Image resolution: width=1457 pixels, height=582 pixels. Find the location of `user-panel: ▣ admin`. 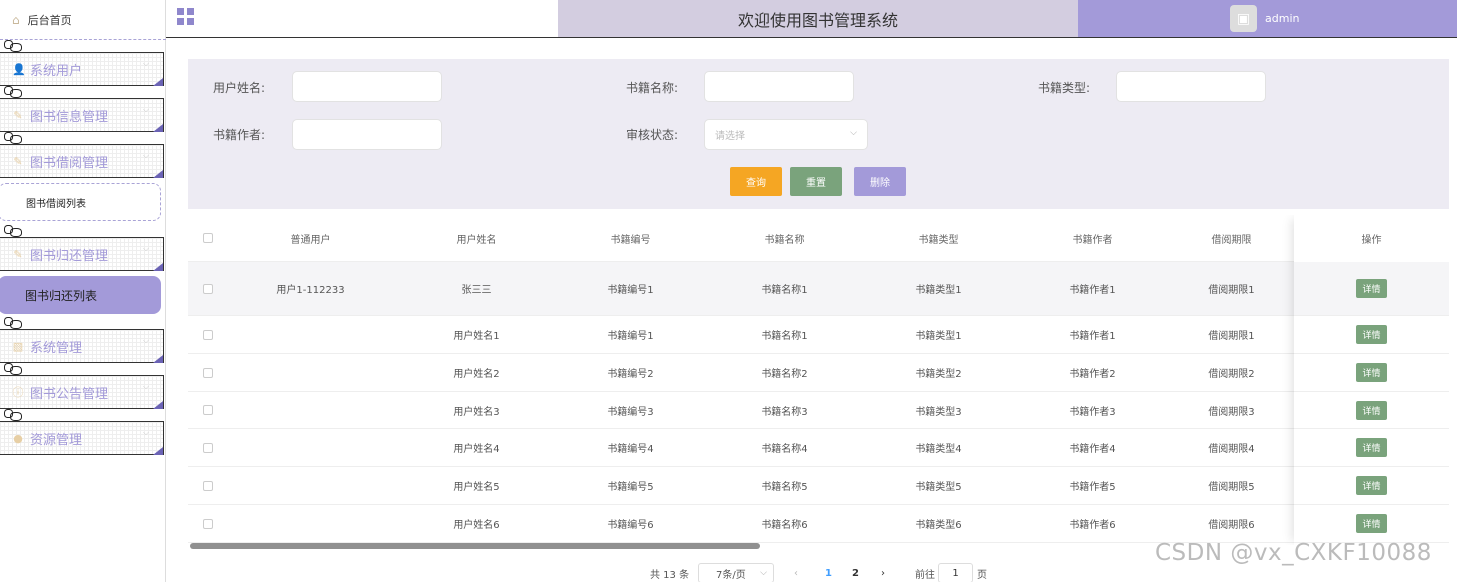

user-panel: ▣ admin is located at coordinates (1267, 18).